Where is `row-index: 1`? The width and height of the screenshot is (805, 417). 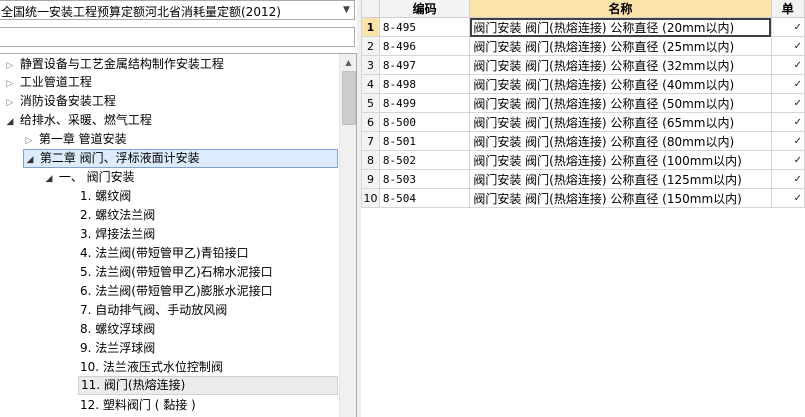
row-index: 1 is located at coordinates (370, 27).